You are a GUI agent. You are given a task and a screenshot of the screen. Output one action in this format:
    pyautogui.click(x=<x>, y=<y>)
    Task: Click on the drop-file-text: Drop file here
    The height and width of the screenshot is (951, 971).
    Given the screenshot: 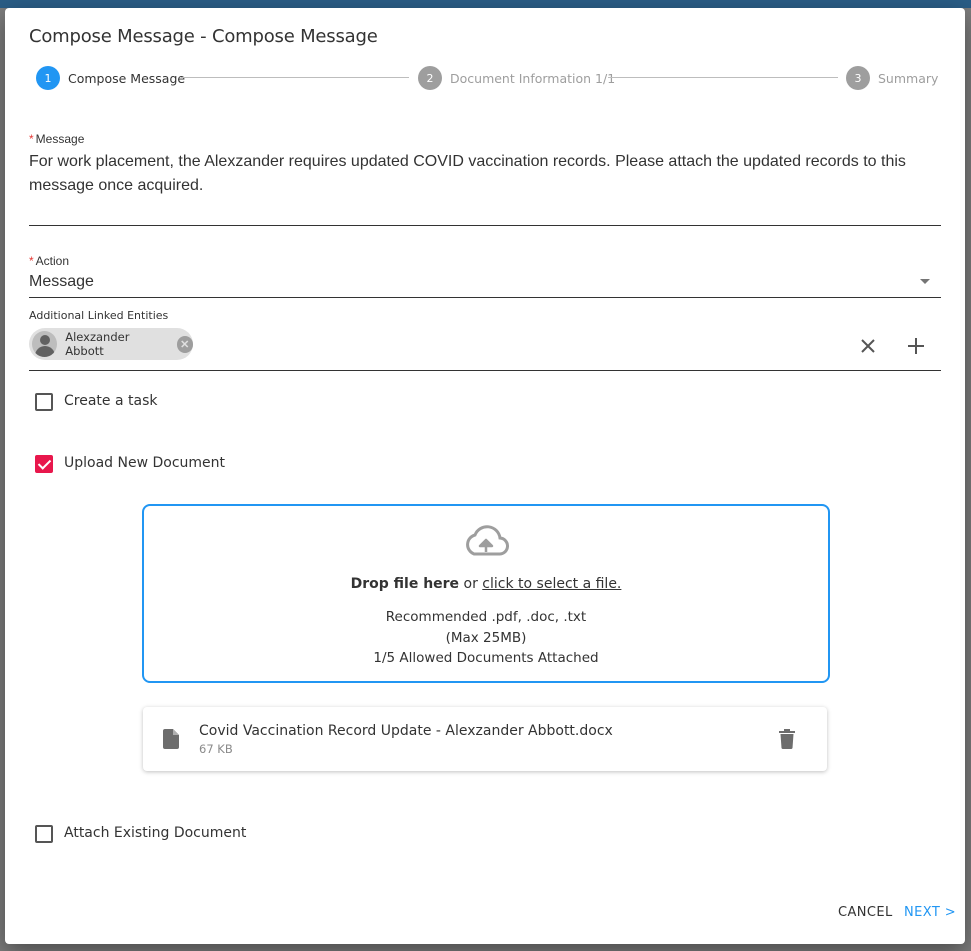 What is the action you would take?
    pyautogui.click(x=405, y=584)
    